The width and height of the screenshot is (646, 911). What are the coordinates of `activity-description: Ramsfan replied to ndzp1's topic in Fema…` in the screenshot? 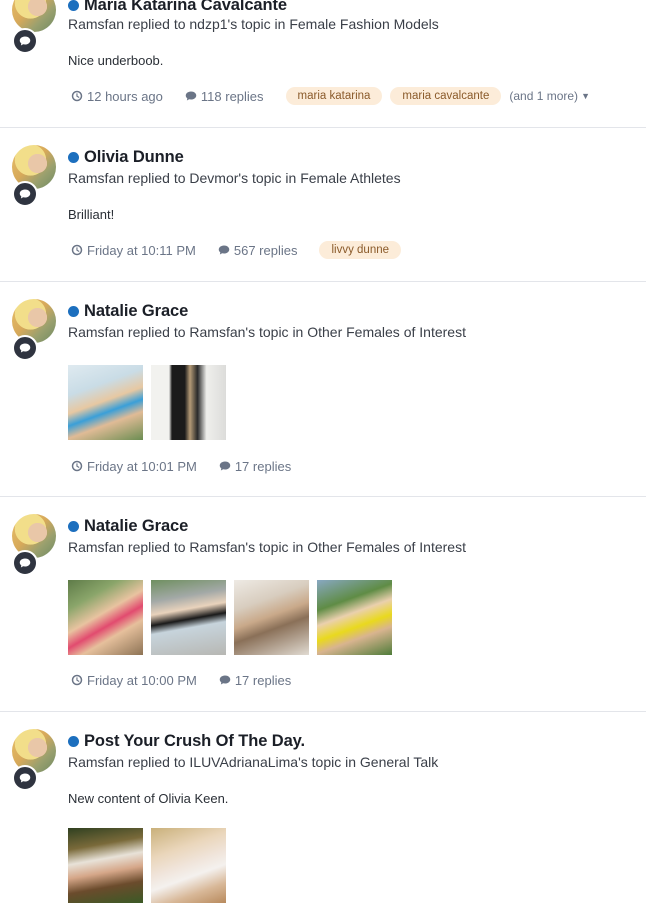 It's located at (253, 24).